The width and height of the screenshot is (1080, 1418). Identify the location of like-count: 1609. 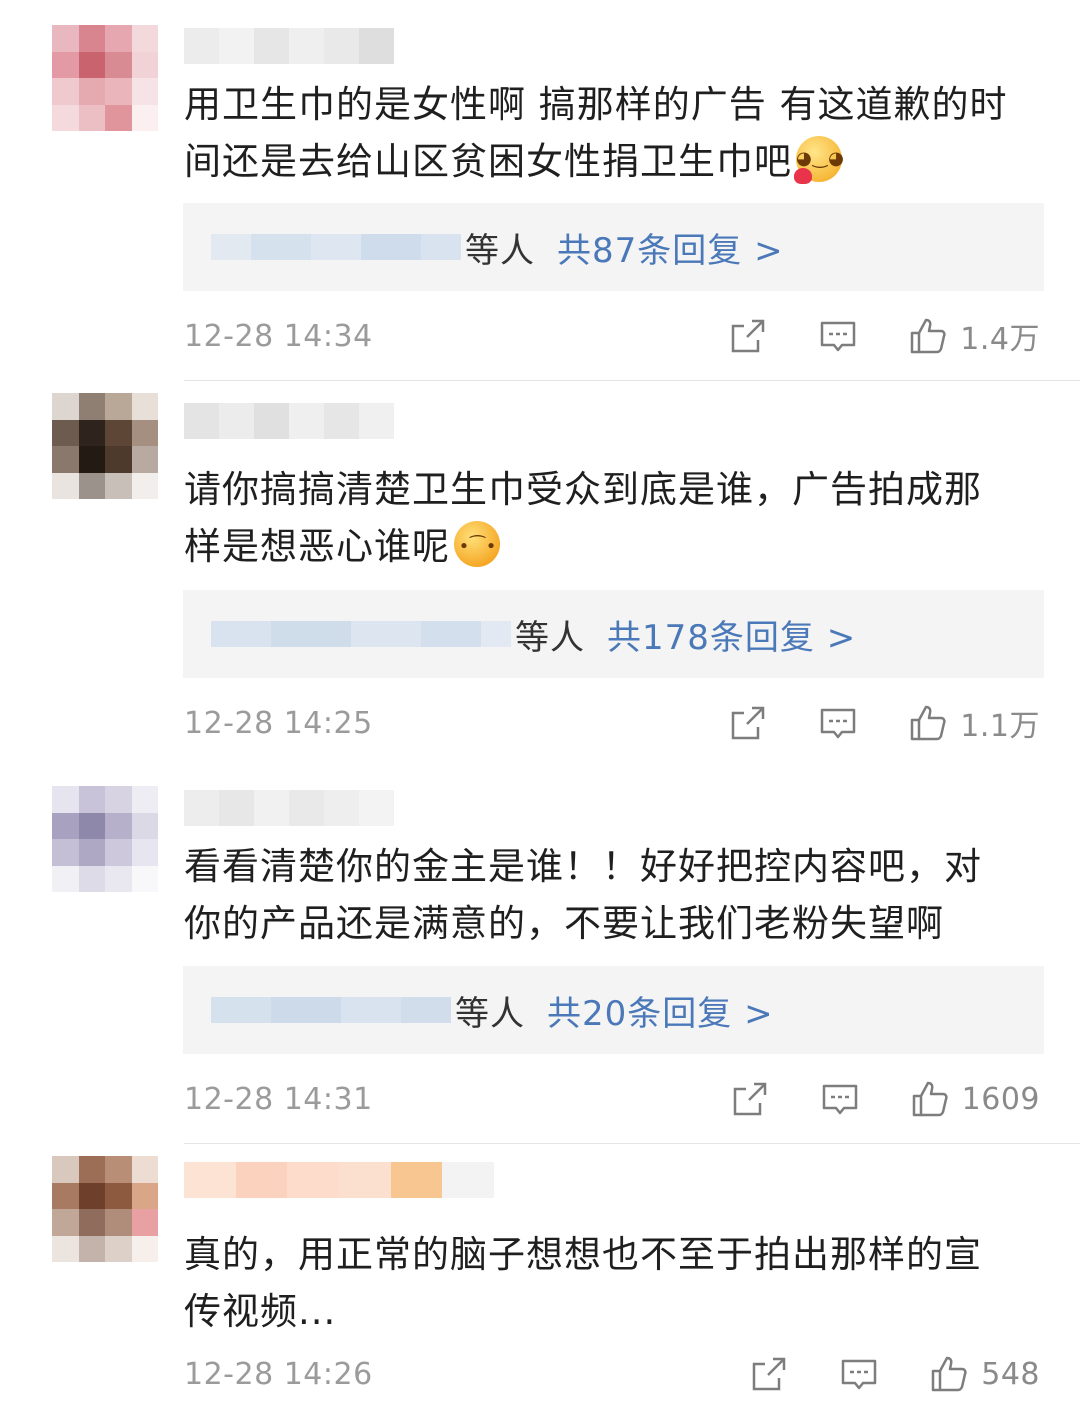
(1000, 1099).